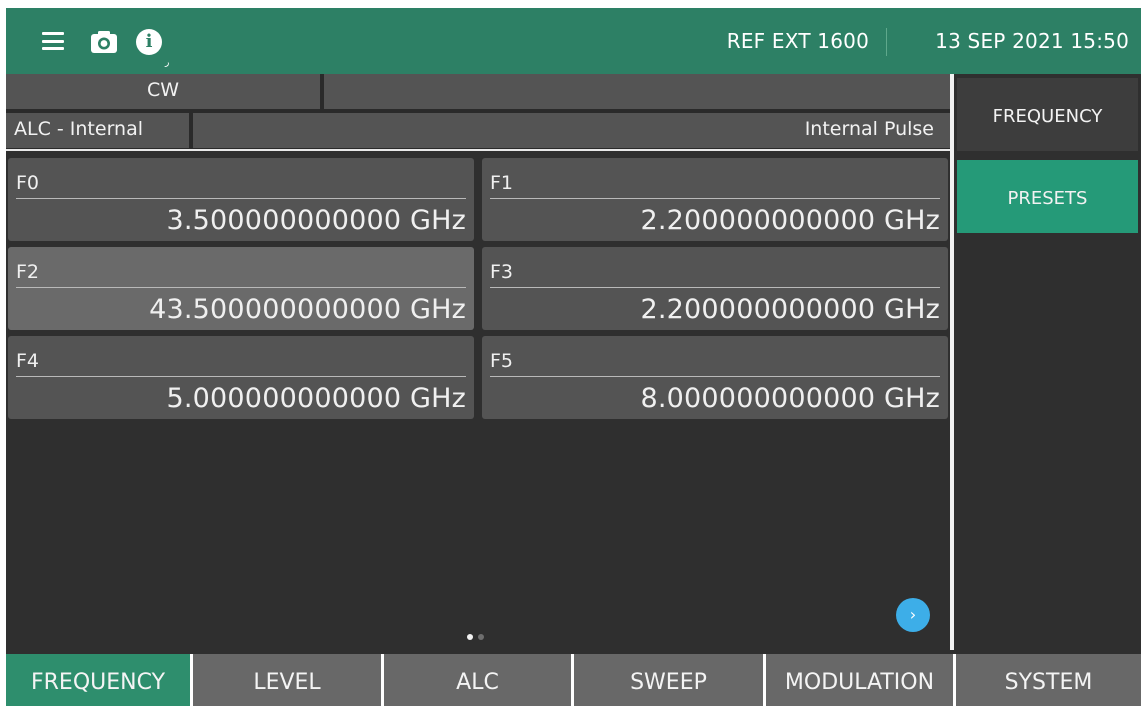  I want to click on tab-label: SYSTEM, so click(1048, 682).